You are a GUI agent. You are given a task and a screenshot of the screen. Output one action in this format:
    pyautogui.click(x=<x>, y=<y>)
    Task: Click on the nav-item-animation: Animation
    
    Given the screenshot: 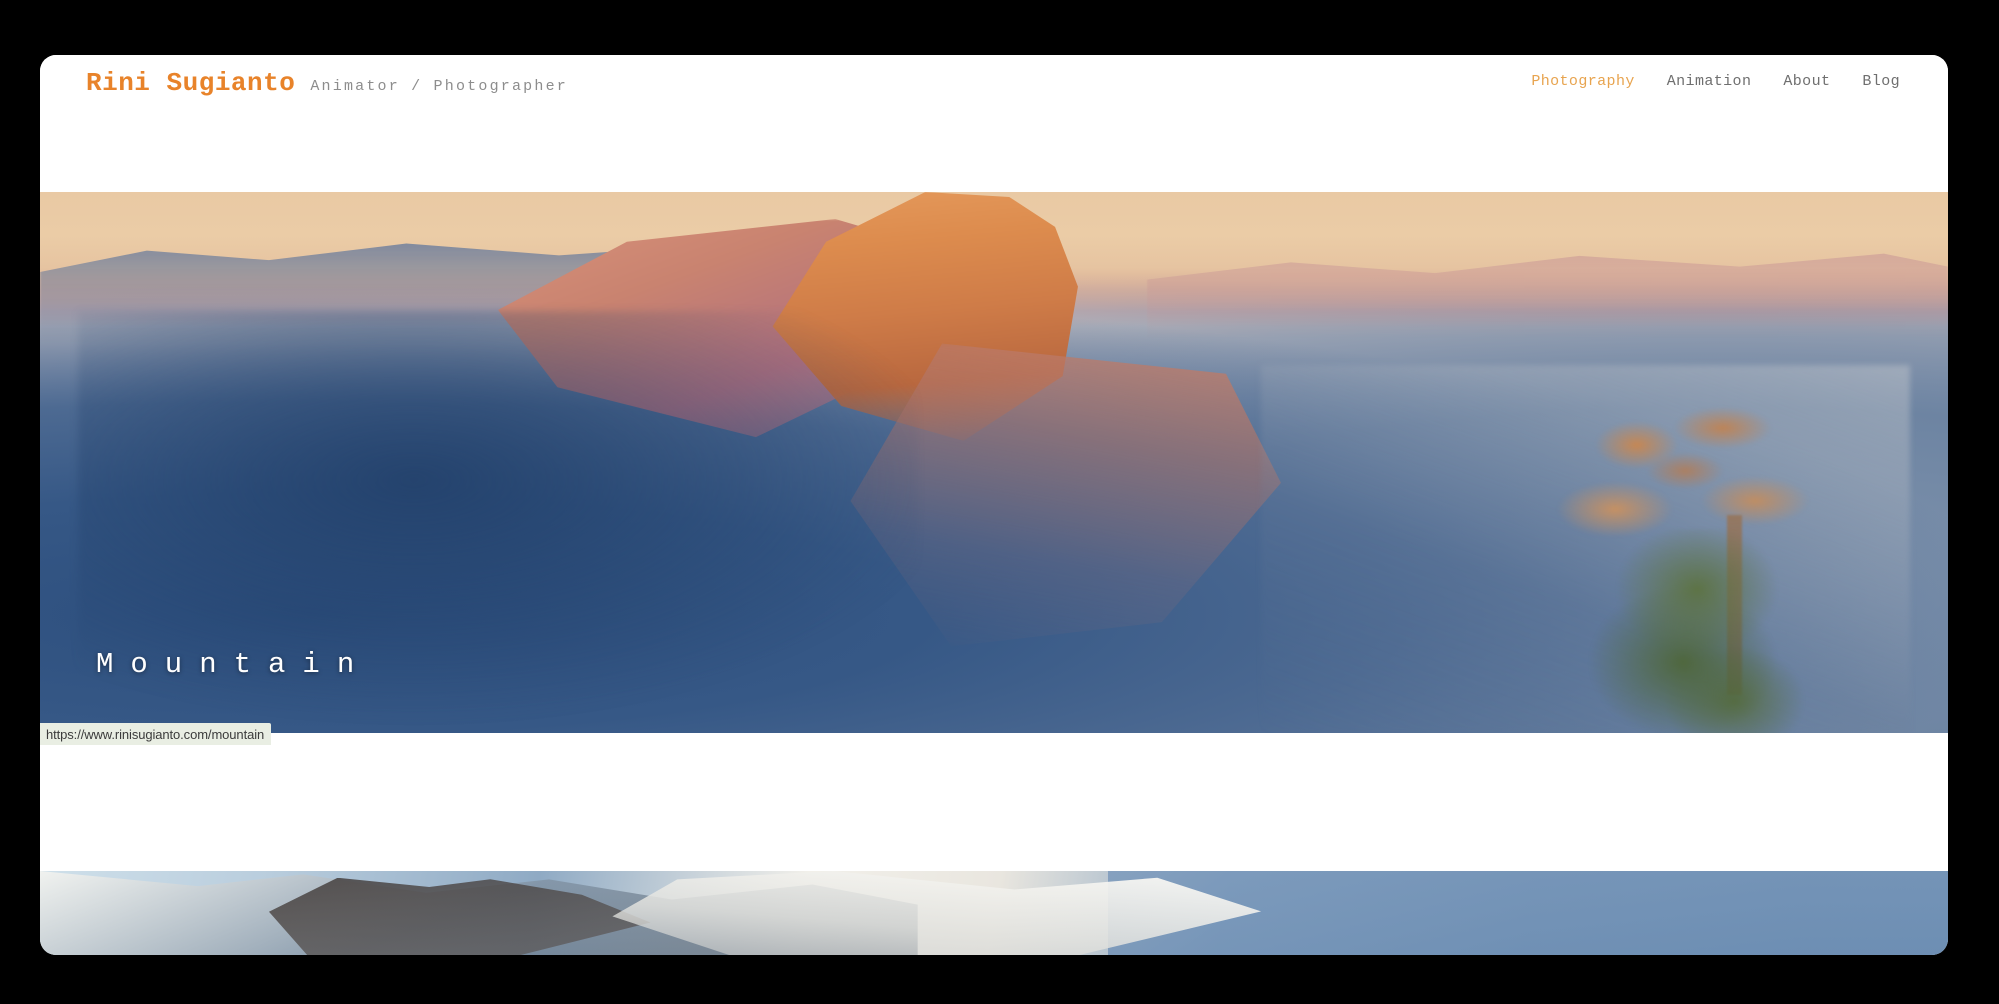 What is the action you would take?
    pyautogui.click(x=1709, y=81)
    